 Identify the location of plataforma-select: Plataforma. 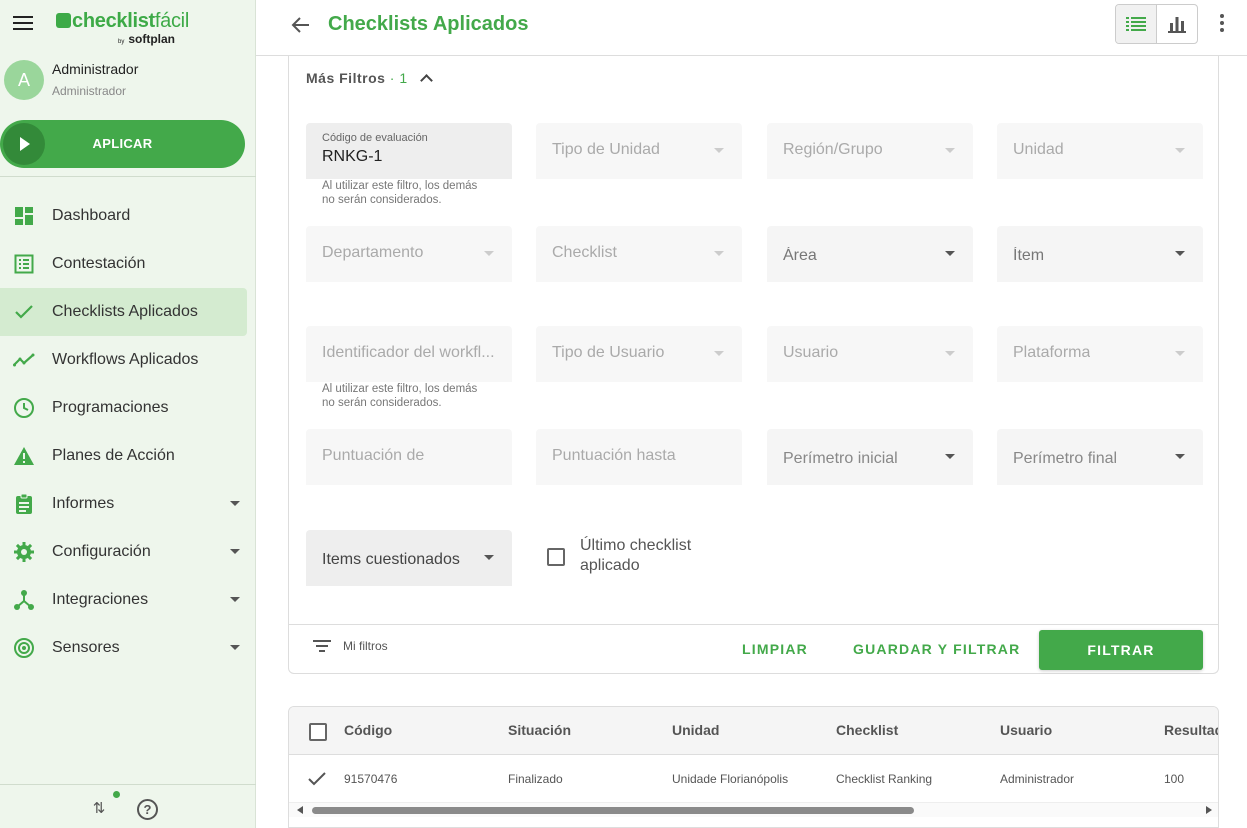
(1100, 354).